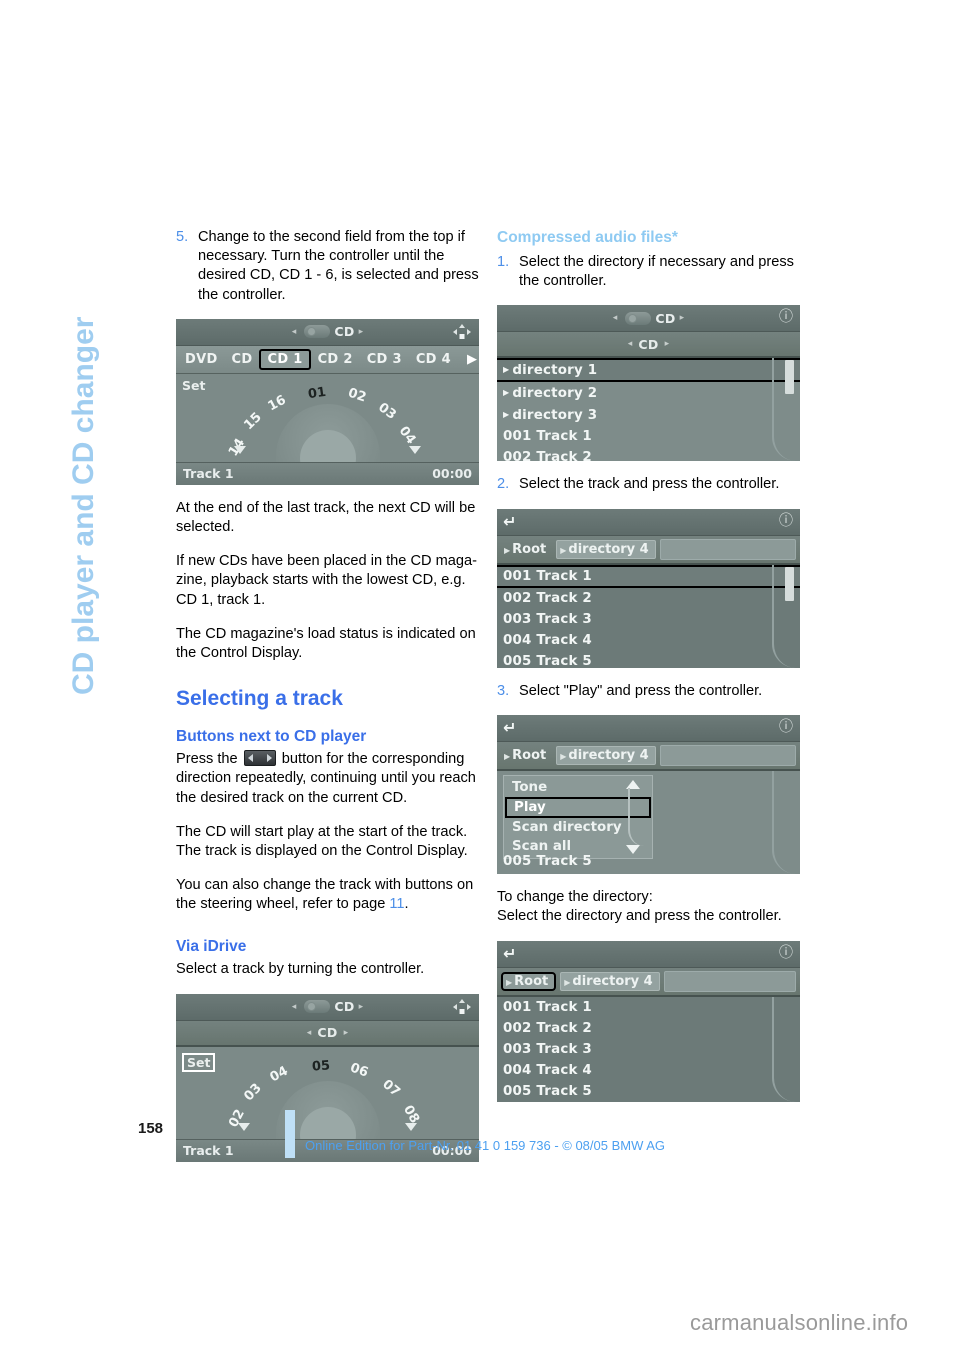 This screenshot has width=960, height=1358. I want to click on set-label-2: Set, so click(199, 1062).